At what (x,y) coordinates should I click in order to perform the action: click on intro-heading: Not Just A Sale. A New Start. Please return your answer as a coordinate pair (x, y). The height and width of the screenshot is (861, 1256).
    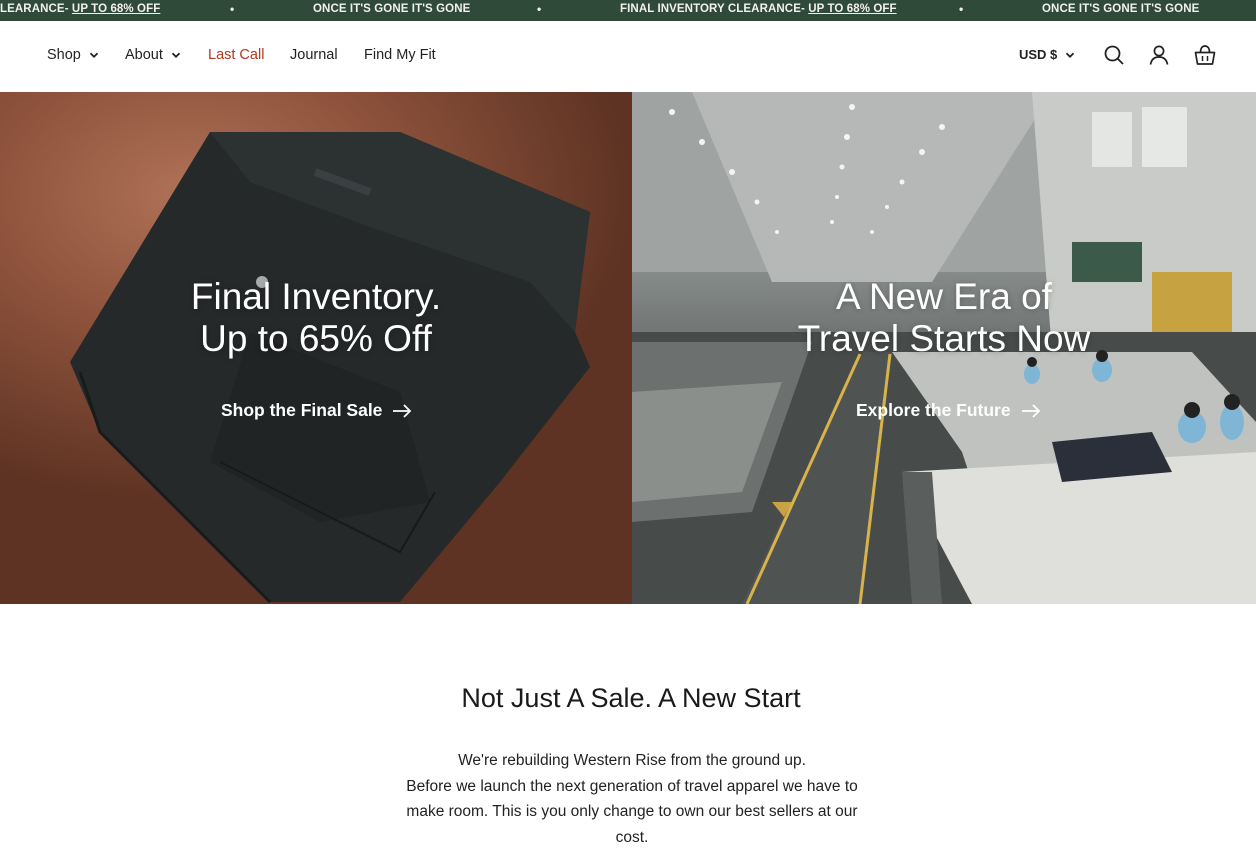
    Looking at the image, I should click on (631, 698).